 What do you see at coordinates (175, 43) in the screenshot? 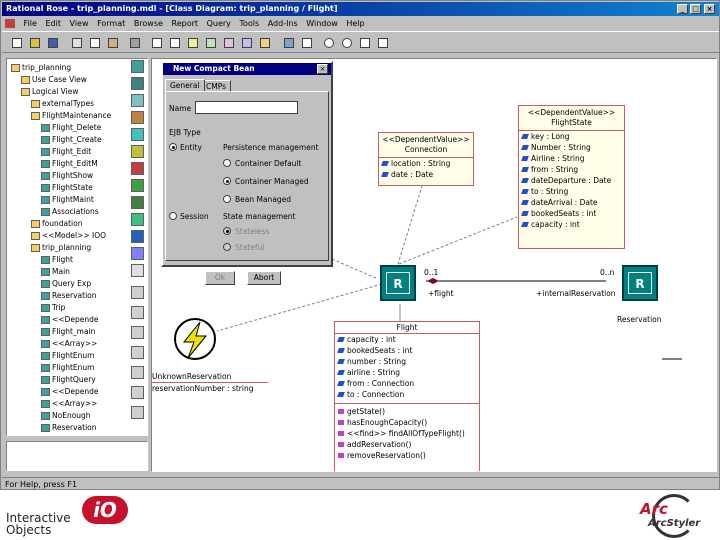
I see `browse-class-icon` at bounding box center [175, 43].